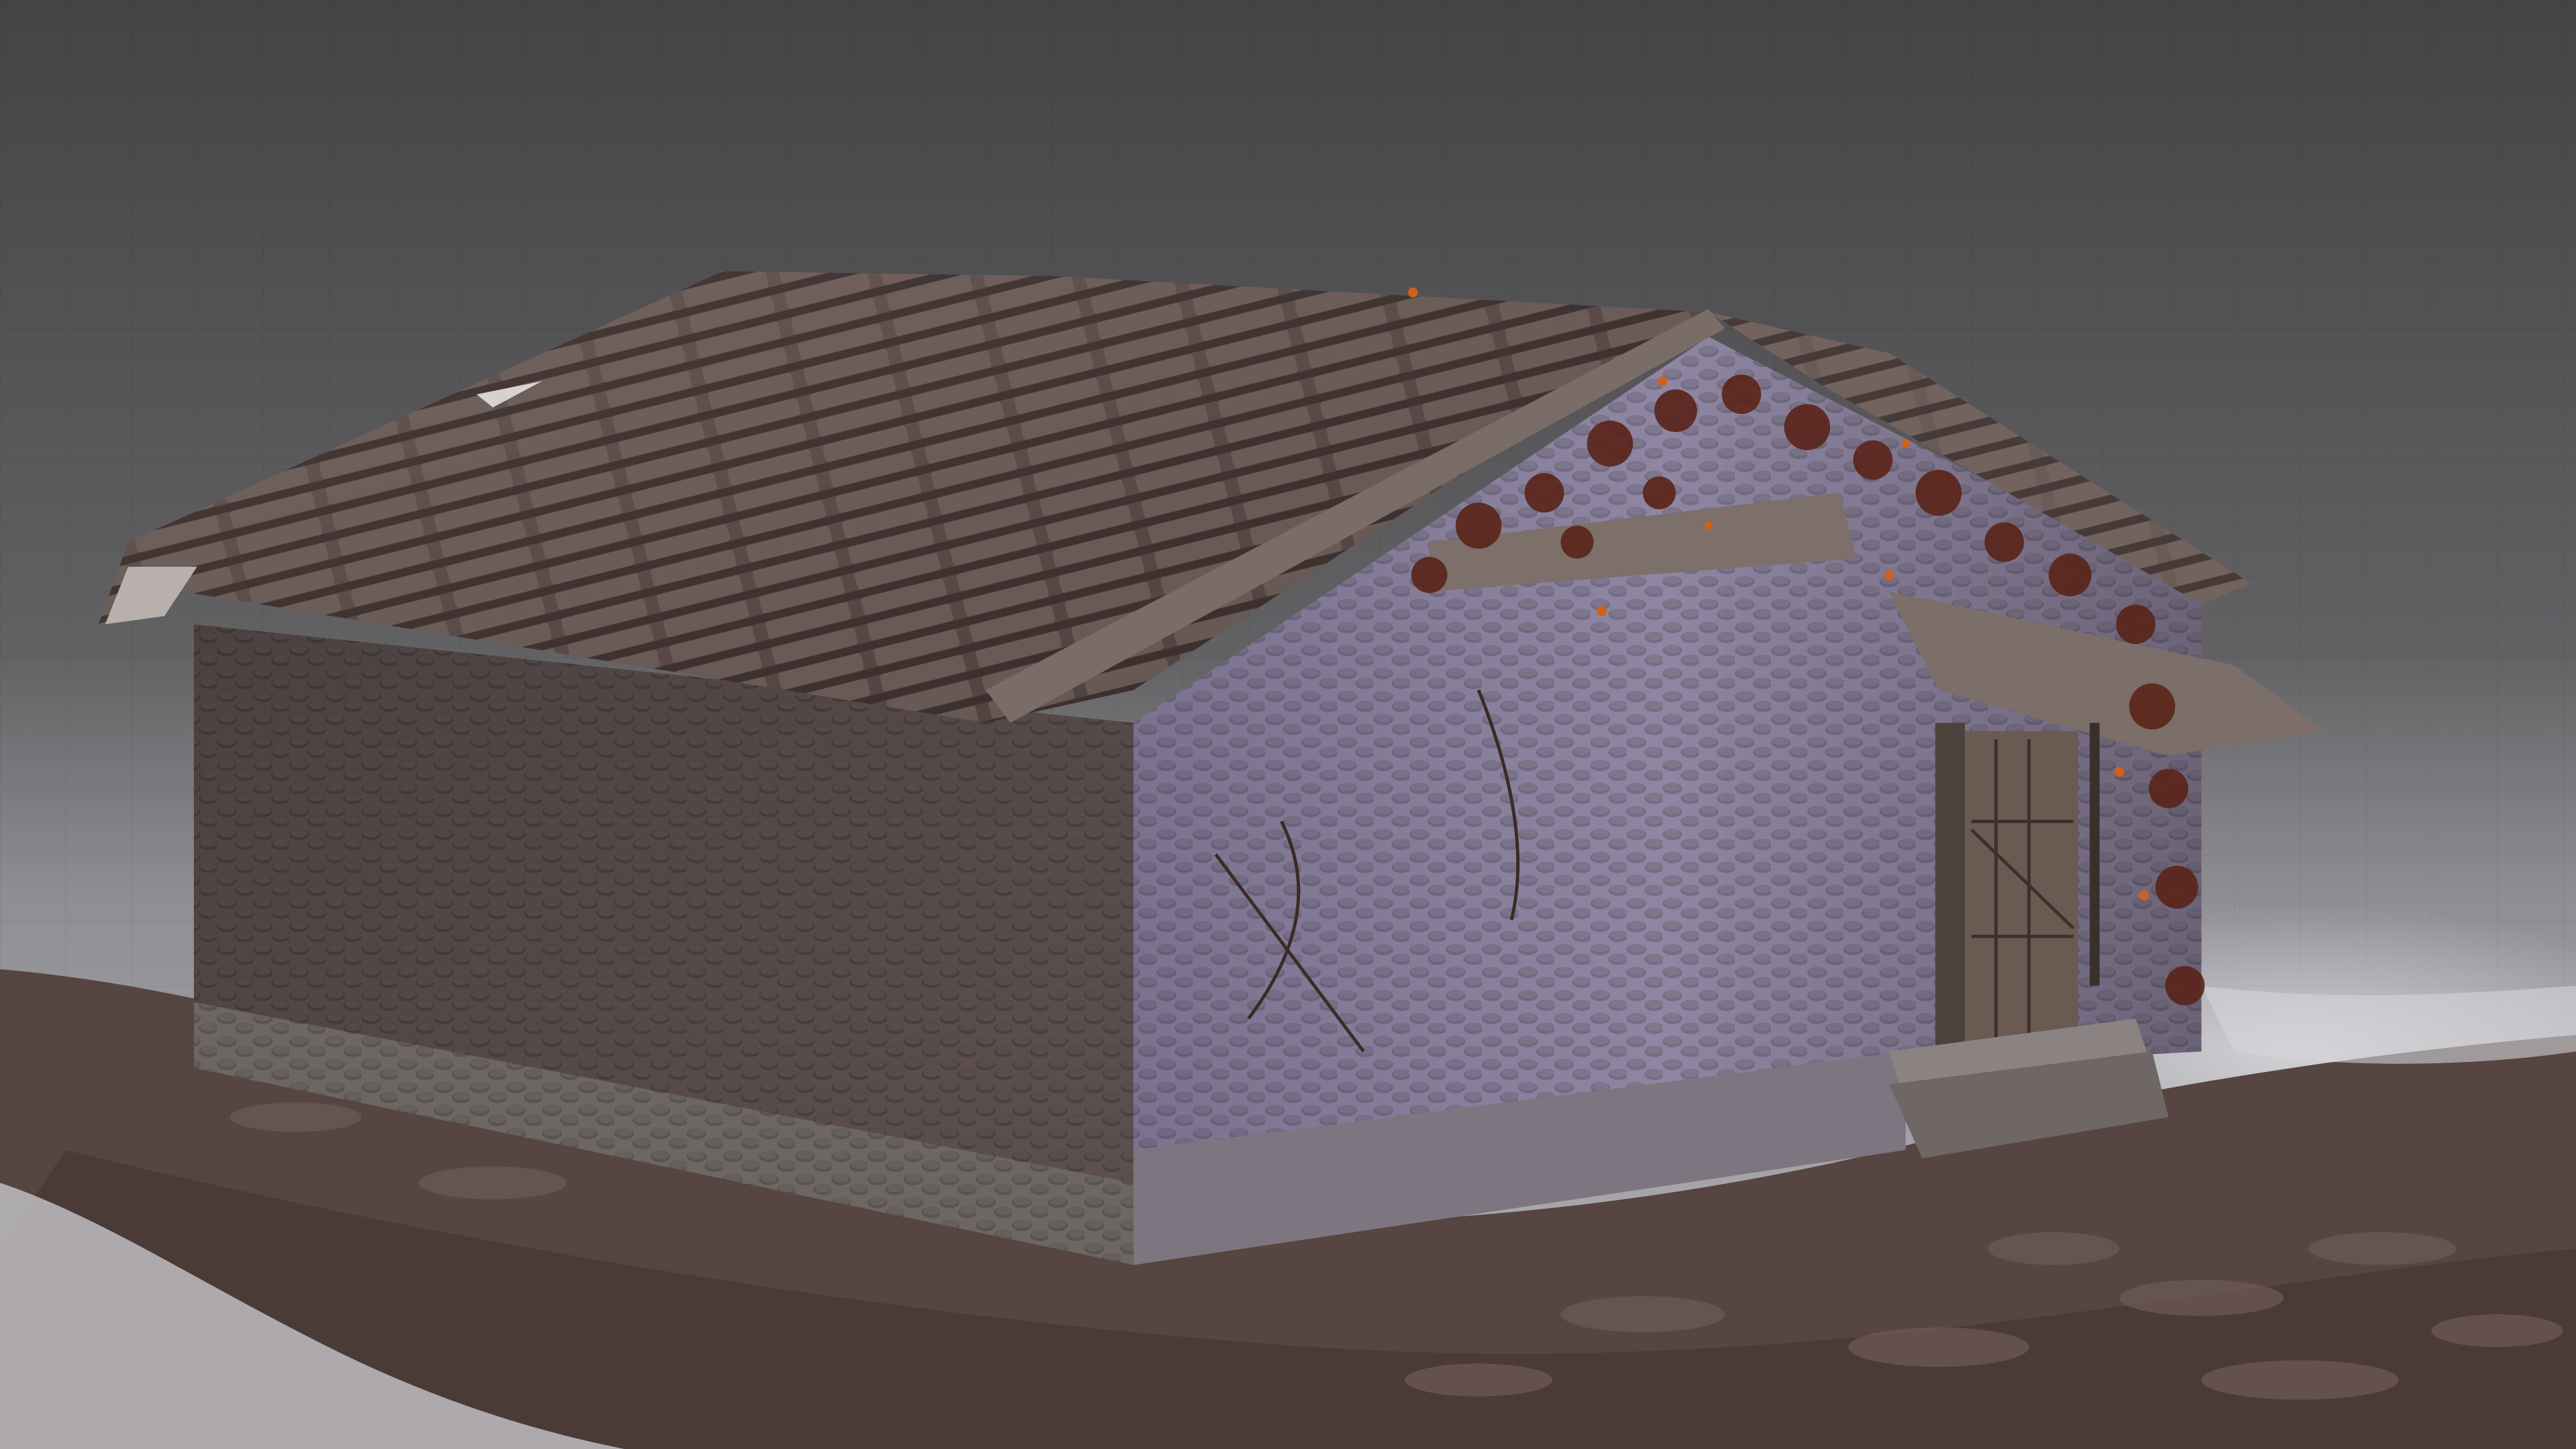  I want to click on wooden-door, so click(2020, 891).